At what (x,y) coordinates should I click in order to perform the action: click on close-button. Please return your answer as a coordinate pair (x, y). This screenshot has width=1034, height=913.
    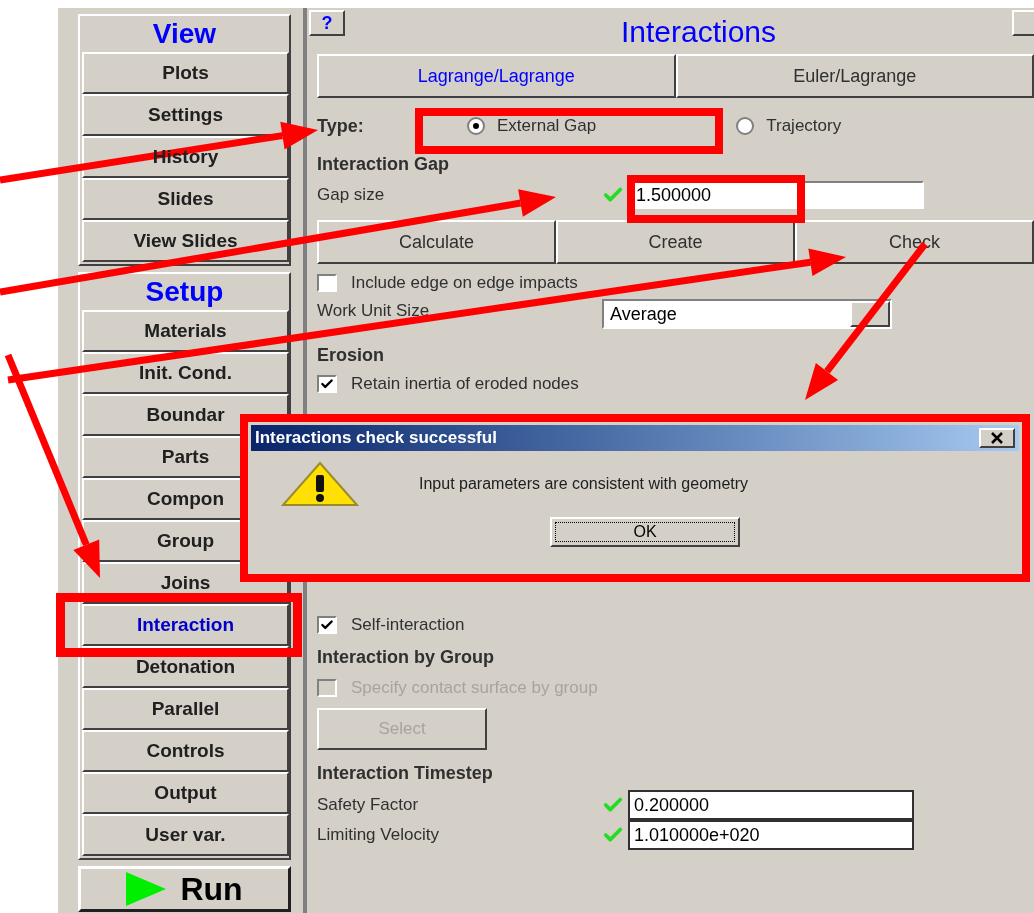
    Looking at the image, I should click on (997, 438).